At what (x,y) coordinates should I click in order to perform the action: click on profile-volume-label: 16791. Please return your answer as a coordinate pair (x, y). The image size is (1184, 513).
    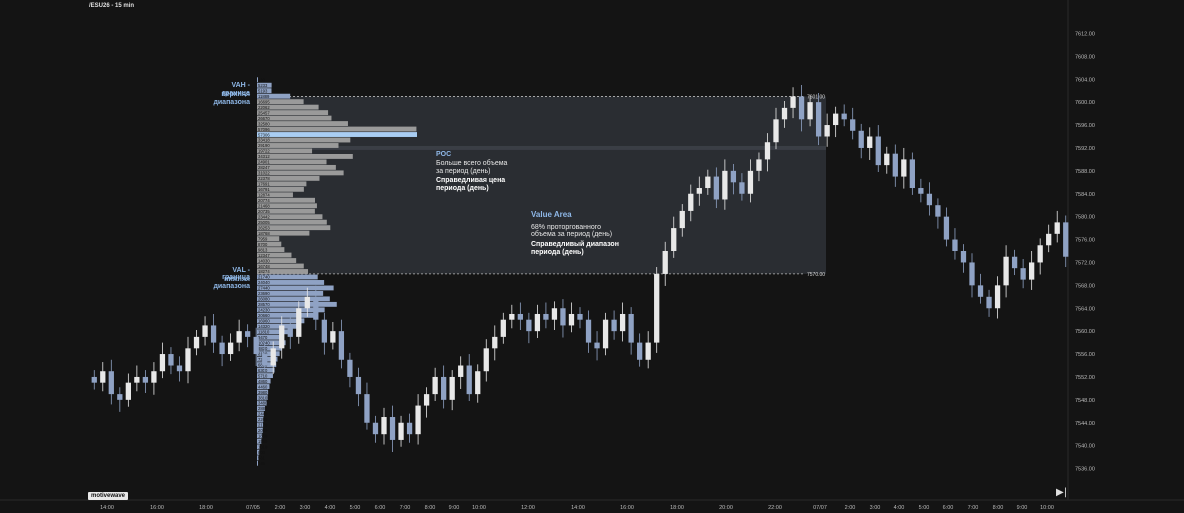
    Looking at the image, I should click on (264, 189).